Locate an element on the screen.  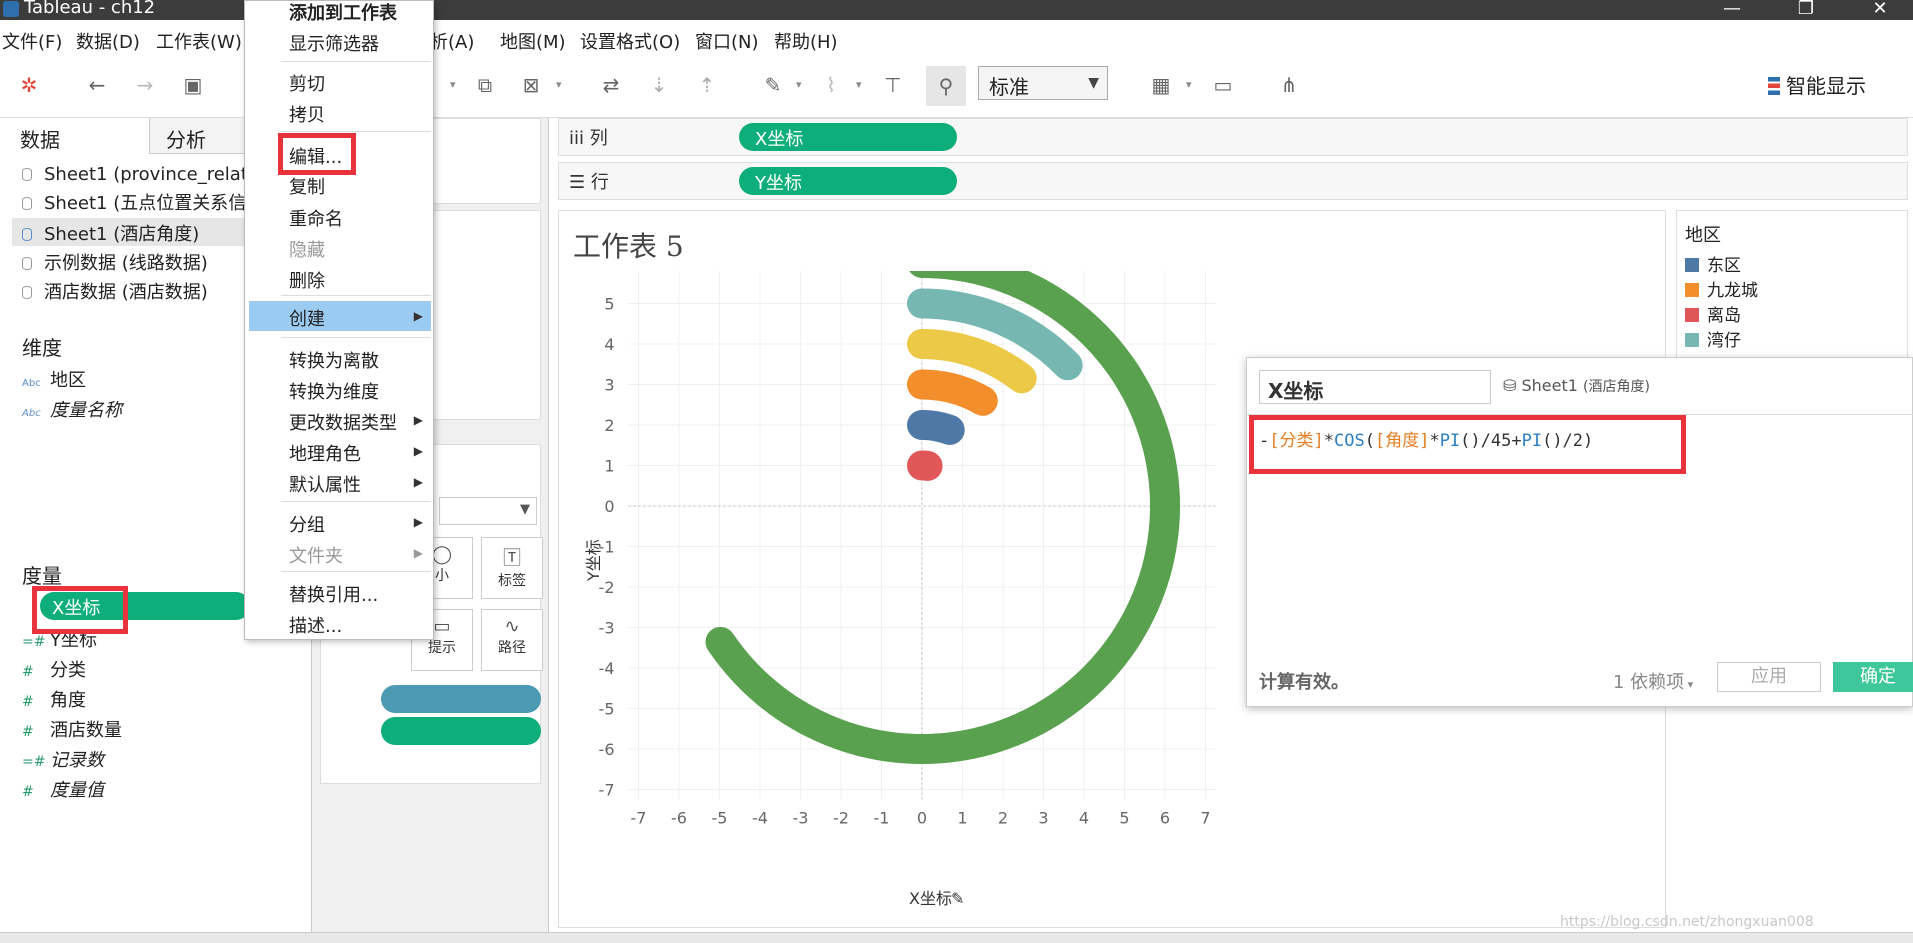
menu-separator is located at coordinates (356, 337).